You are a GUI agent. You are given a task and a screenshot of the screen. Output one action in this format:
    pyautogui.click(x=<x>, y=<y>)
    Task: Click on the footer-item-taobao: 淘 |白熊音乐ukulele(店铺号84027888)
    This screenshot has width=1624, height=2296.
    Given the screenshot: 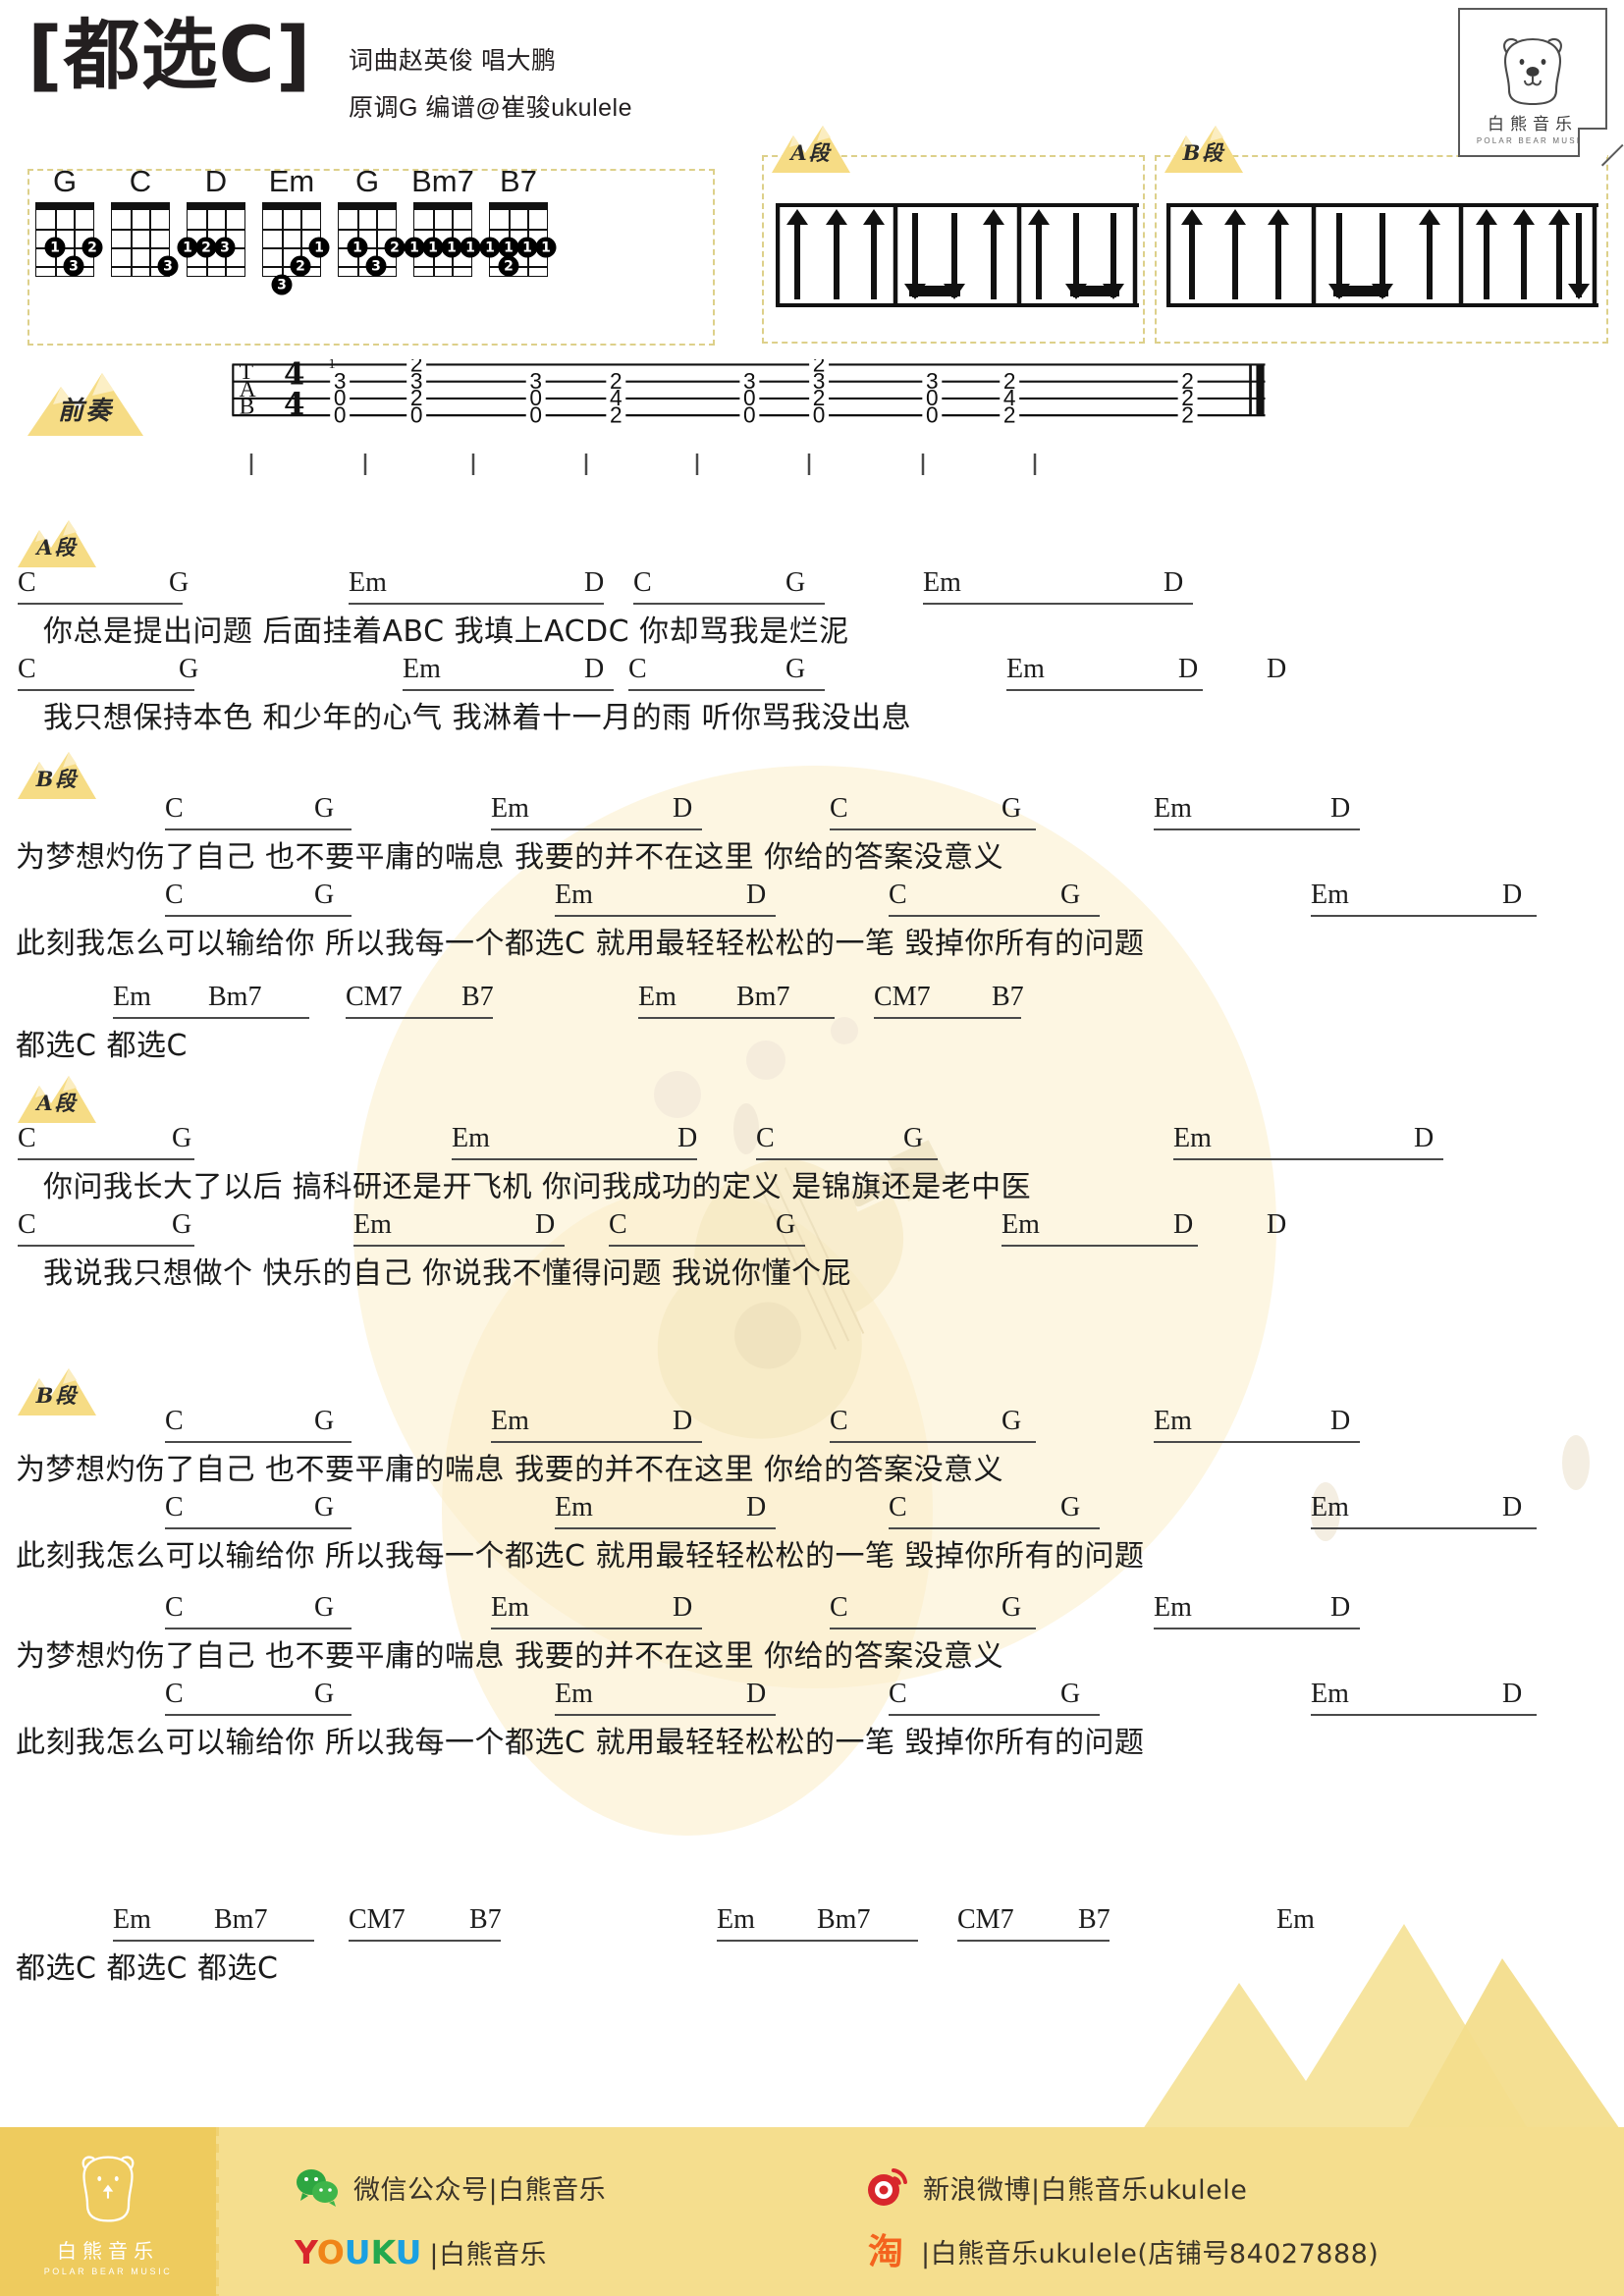 What is the action you would take?
    pyautogui.click(x=1121, y=2251)
    